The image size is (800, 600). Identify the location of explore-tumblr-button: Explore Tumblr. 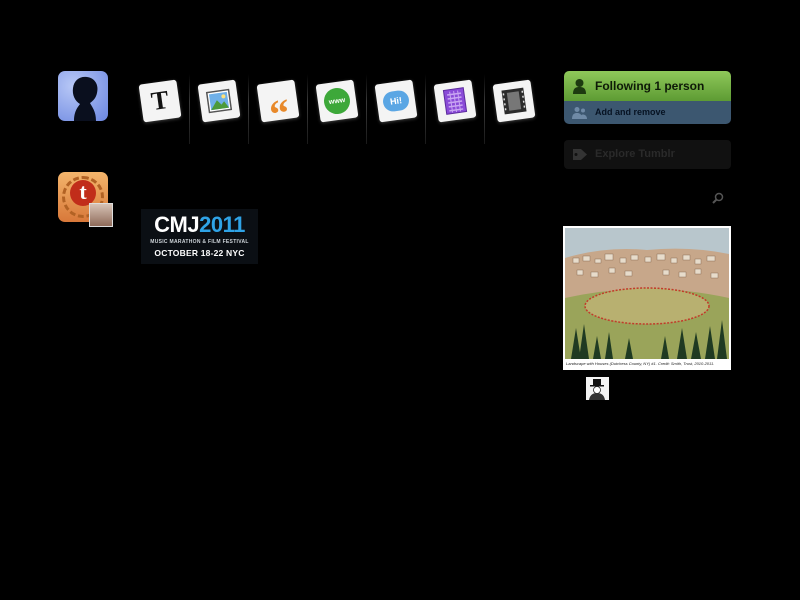
(647, 154).